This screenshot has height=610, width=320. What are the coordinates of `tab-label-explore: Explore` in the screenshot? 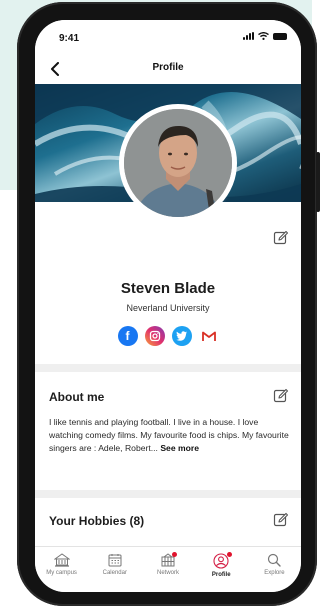 It's located at (274, 573).